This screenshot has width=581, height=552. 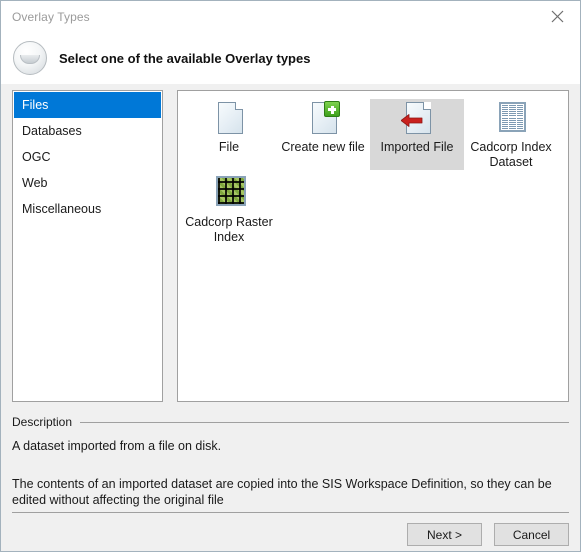 What do you see at coordinates (323, 147) in the screenshot?
I see `overlay-type-label: Create new file` at bounding box center [323, 147].